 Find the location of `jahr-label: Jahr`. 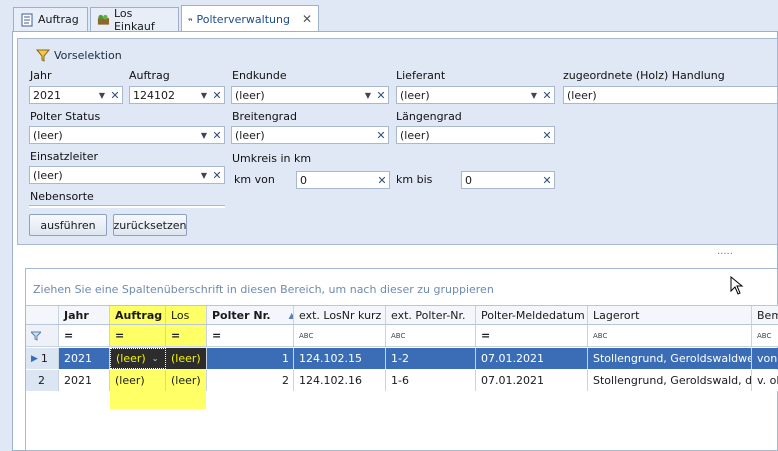

jahr-label: Jahr is located at coordinates (41, 75).